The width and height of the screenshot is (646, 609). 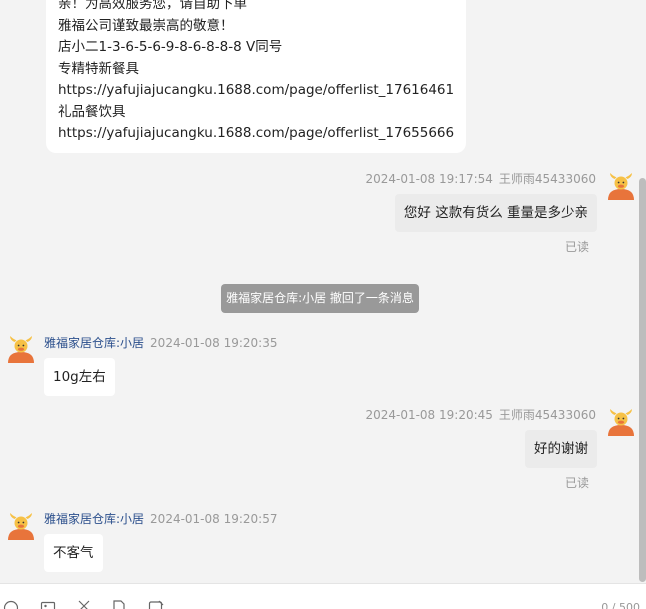 I want to click on message-time: 2024-01-08 19:17:54, so click(x=429, y=179).